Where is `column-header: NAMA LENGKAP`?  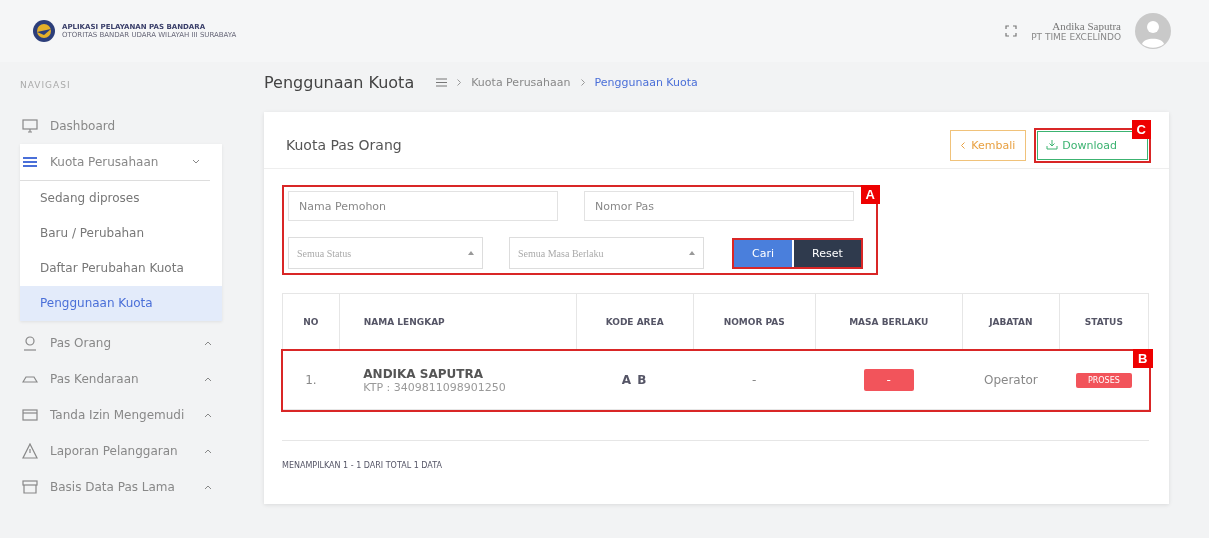 column-header: NAMA LENGKAP is located at coordinates (457, 322).